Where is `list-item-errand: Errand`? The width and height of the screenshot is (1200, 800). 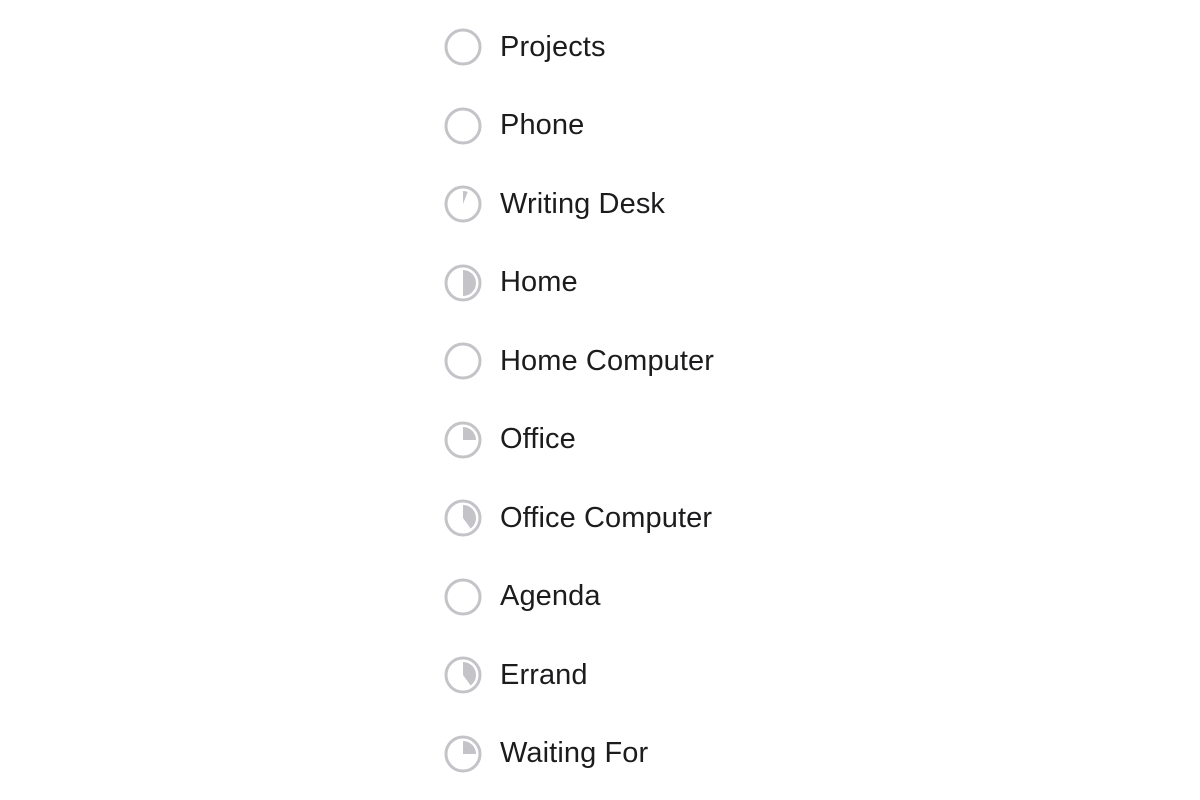
list-item-errand: Errand is located at coordinates (644, 675).